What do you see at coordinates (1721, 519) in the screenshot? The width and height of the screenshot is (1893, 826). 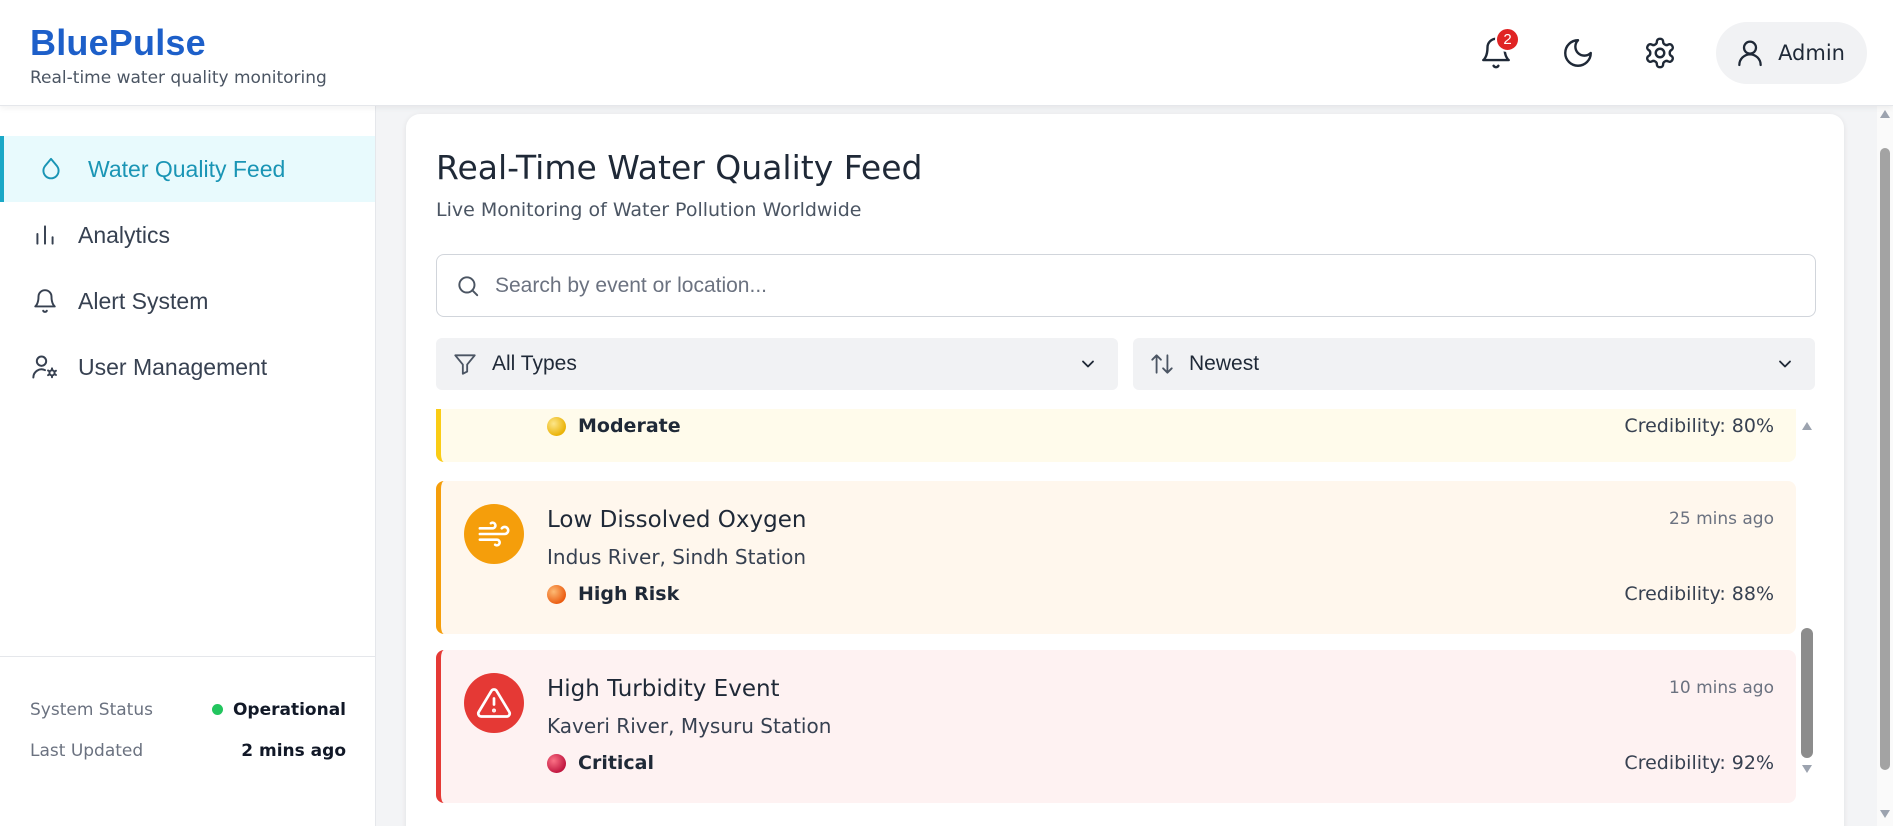 I see `feed-item-time: 25 mins ago` at bounding box center [1721, 519].